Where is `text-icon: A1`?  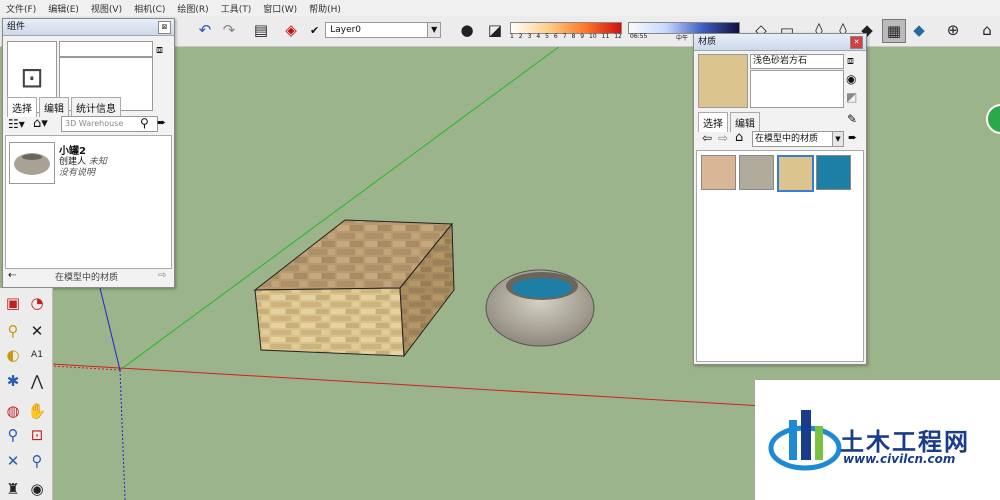
text-icon: A1 is located at coordinates (37, 355).